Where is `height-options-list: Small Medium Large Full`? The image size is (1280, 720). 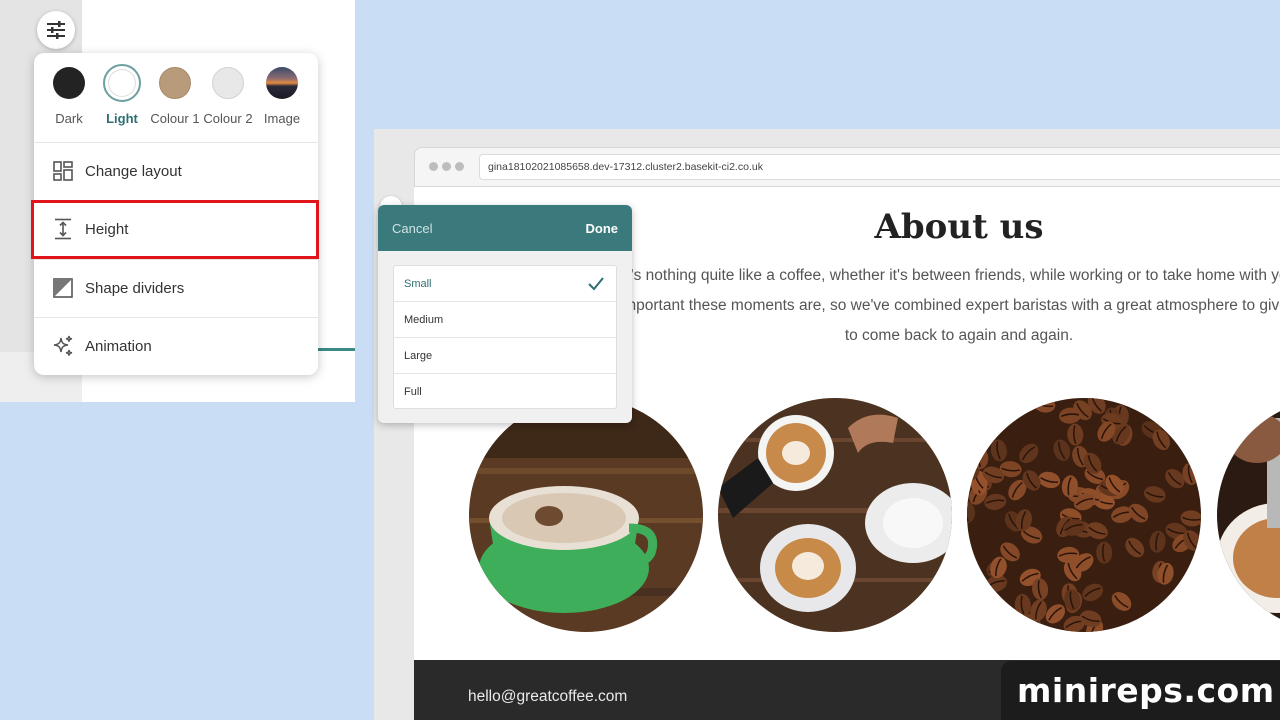
height-options-list: Small Medium Large Full is located at coordinates (505, 337).